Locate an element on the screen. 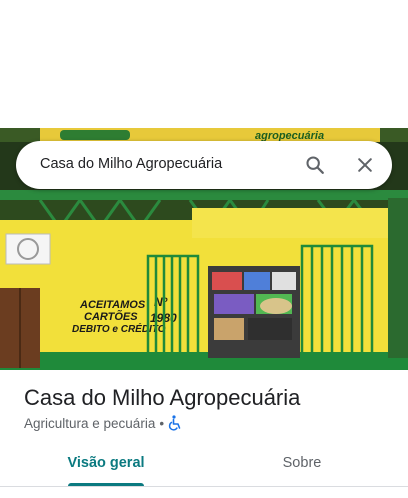  wall-text-line-1: ACEITAMOS is located at coordinates (112, 305).